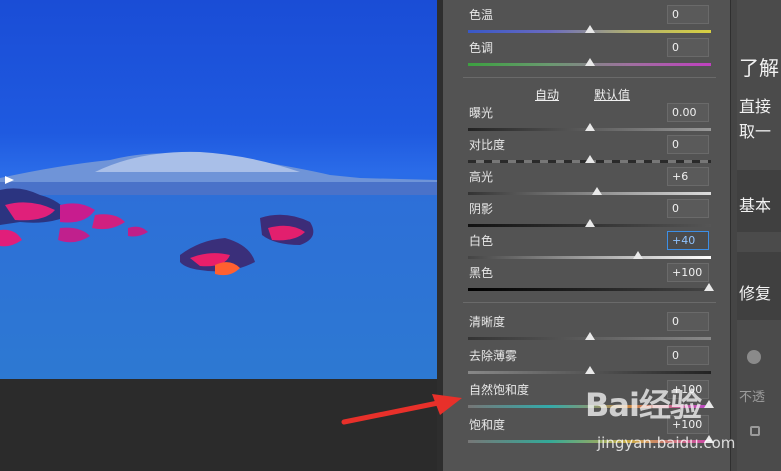  What do you see at coordinates (590, 127) in the screenshot?
I see `exposure-slider-thumb` at bounding box center [590, 127].